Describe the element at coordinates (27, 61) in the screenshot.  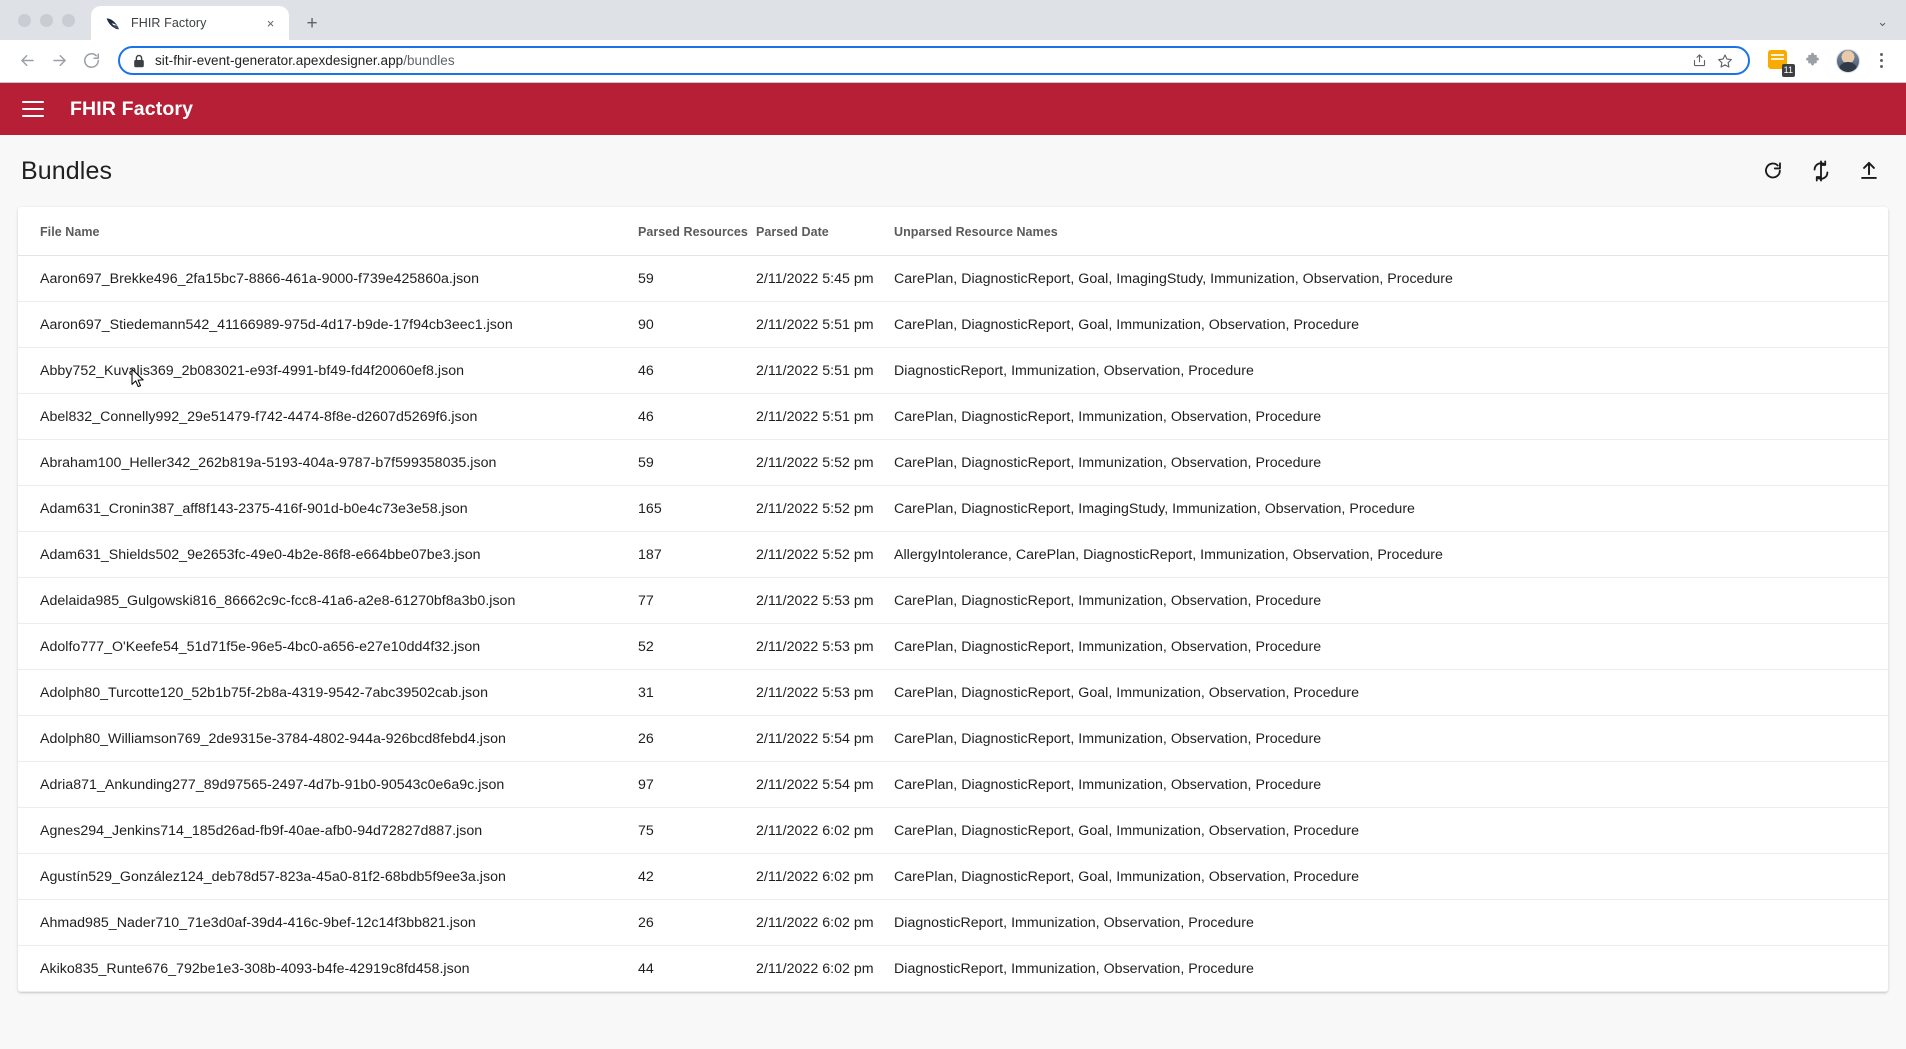
I see `back-button` at that location.